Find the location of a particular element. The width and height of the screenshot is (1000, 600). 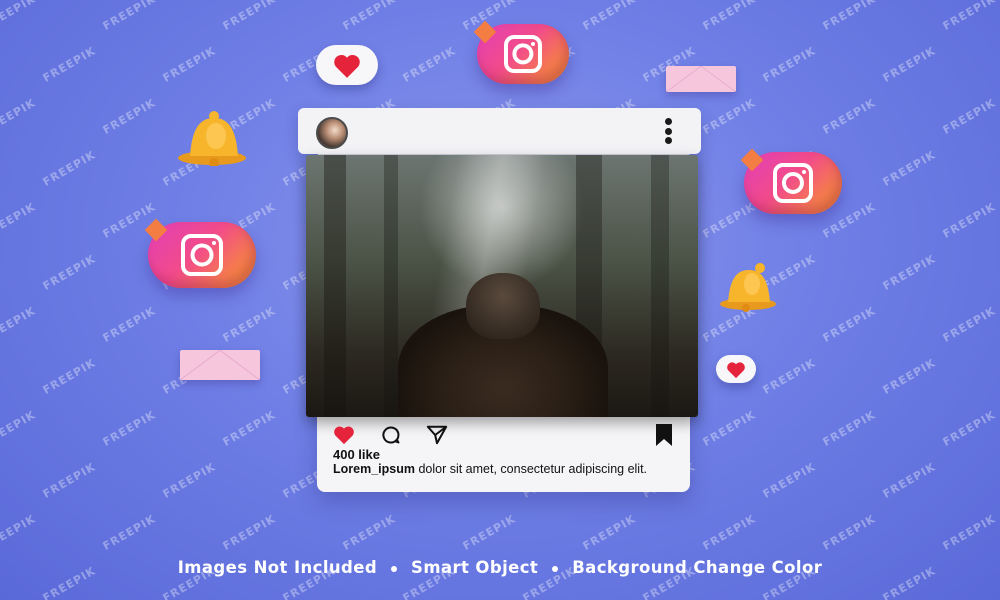

person-head is located at coordinates (503, 306).